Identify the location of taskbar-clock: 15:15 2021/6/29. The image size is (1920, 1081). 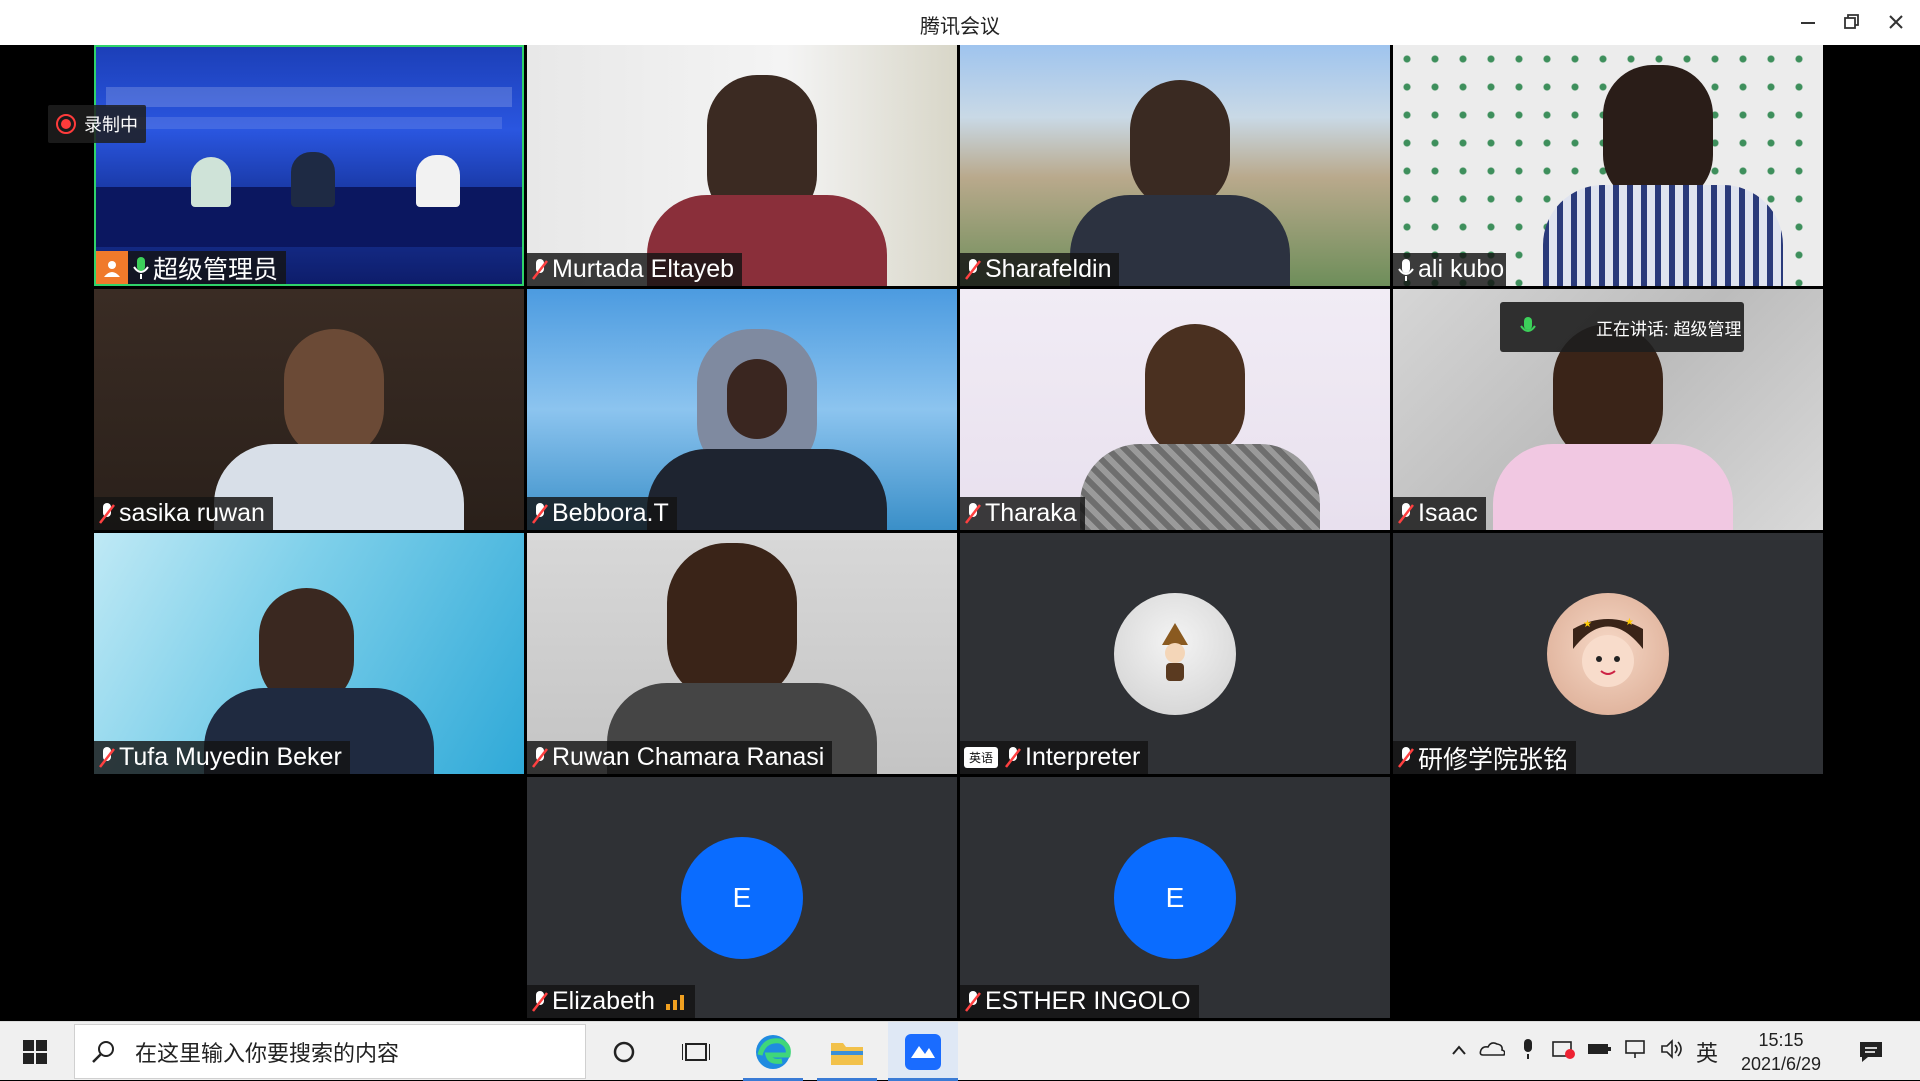
(1781, 1052).